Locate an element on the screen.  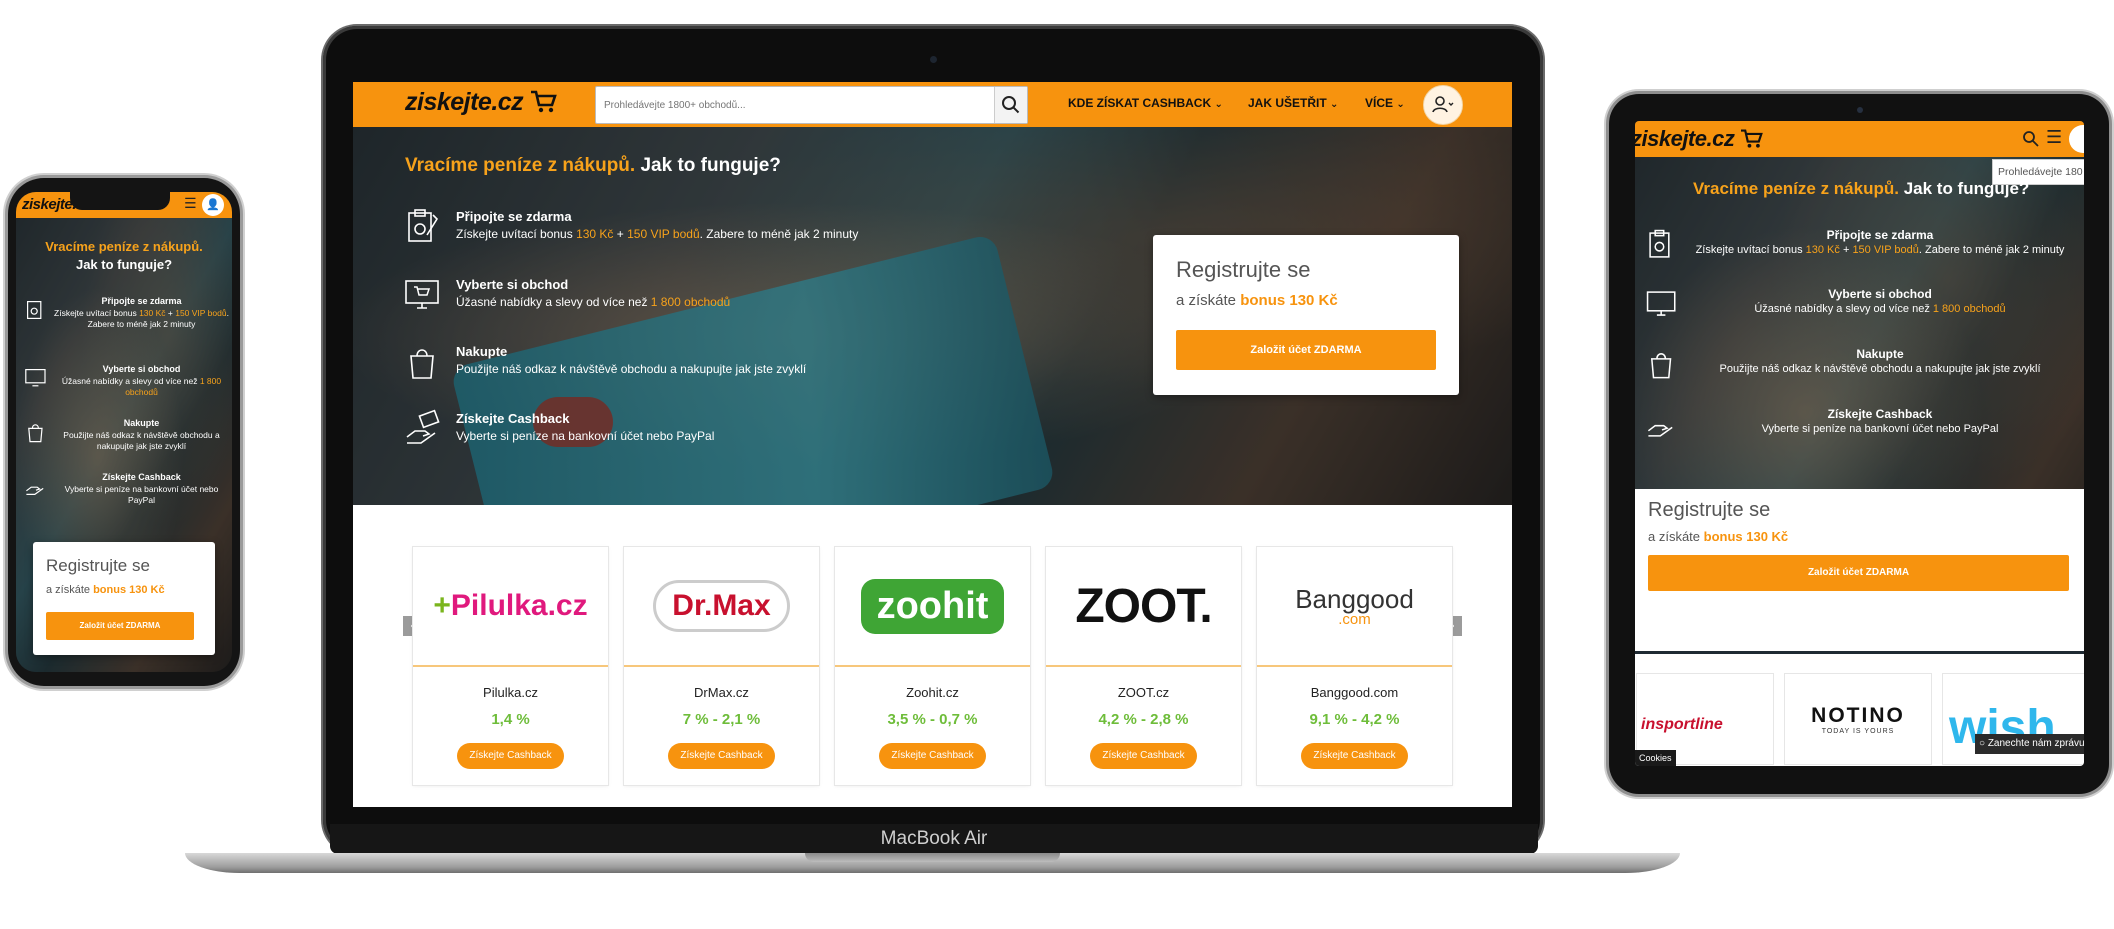
tablet-header: ziskejte.cz ☰ is located at coordinates (1859, 139).